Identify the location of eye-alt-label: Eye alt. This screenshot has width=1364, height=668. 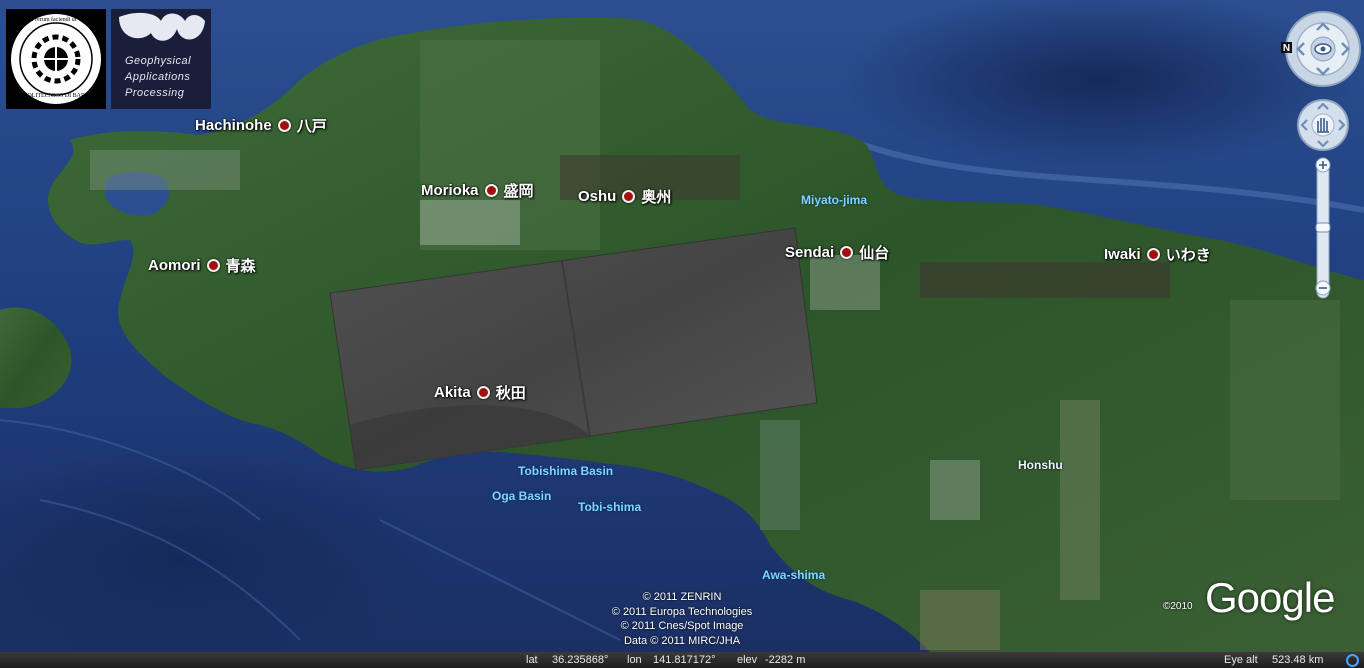
(1241, 660).